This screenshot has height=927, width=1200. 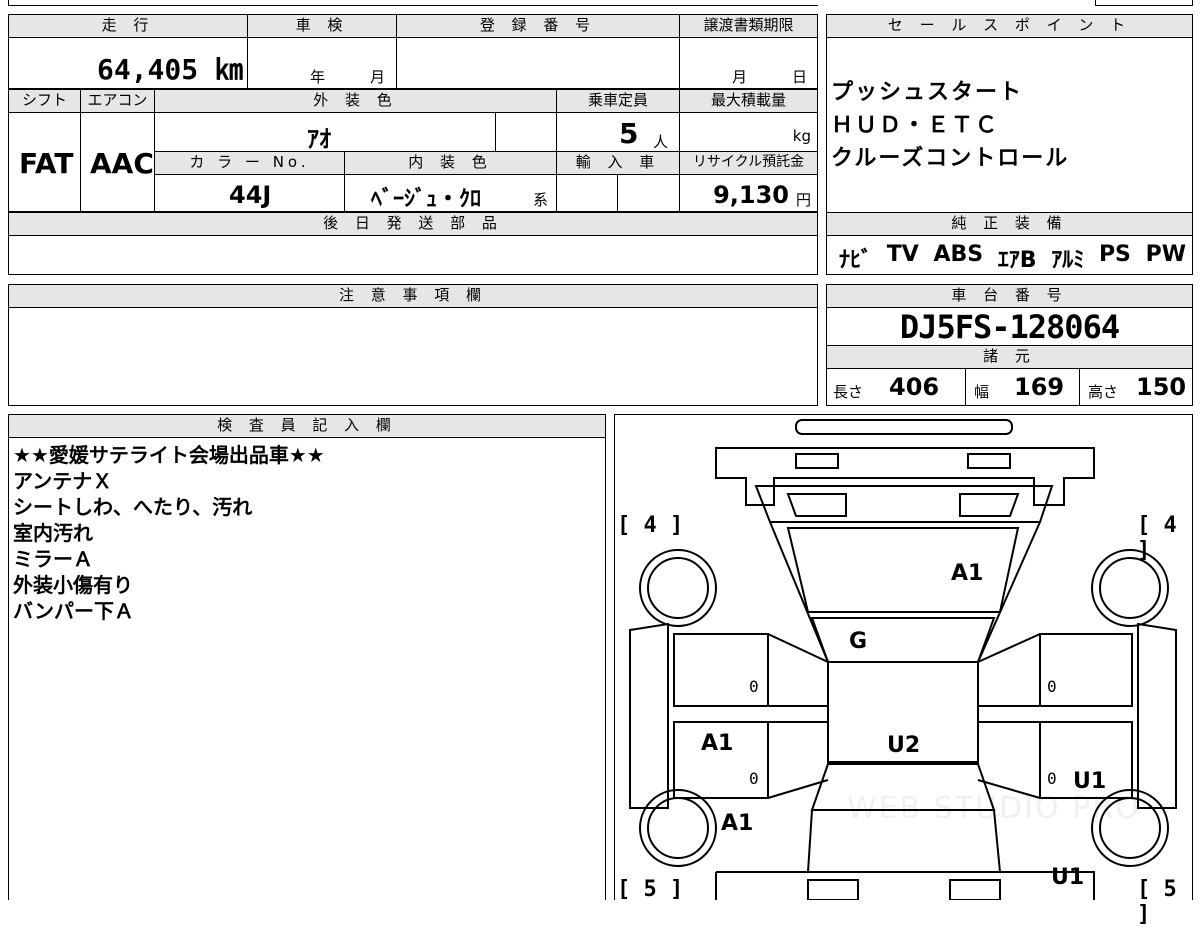 What do you see at coordinates (801, 136) in the screenshot?
I see `max-load-unit: kg` at bounding box center [801, 136].